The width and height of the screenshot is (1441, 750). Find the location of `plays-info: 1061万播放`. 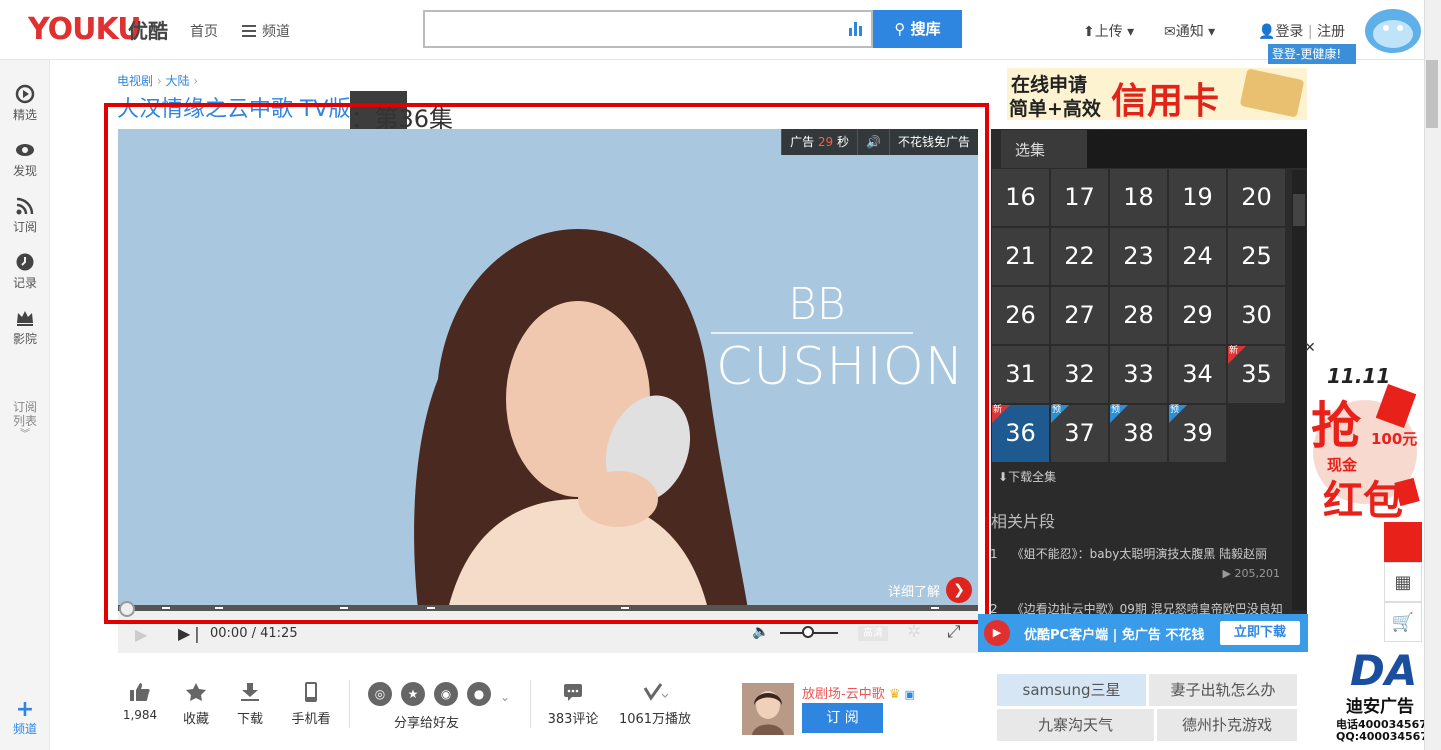

plays-info: 1061万播放 is located at coordinates (655, 704).